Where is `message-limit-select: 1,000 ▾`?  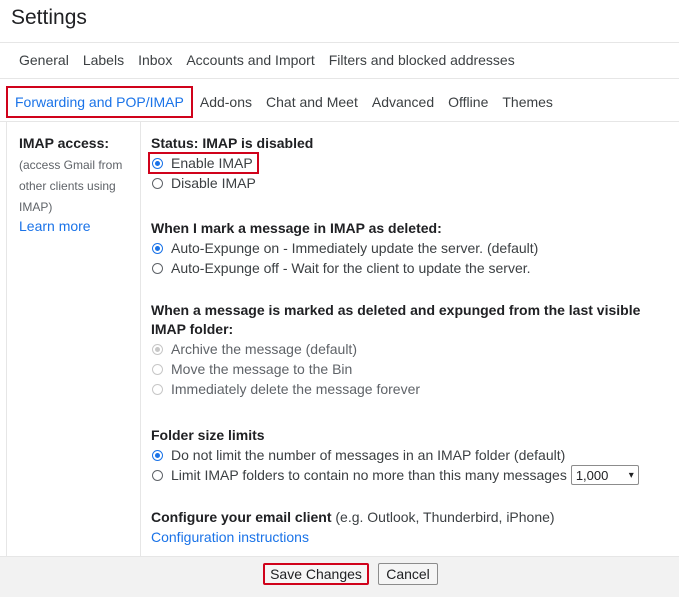 message-limit-select: 1,000 ▾ is located at coordinates (604, 475).